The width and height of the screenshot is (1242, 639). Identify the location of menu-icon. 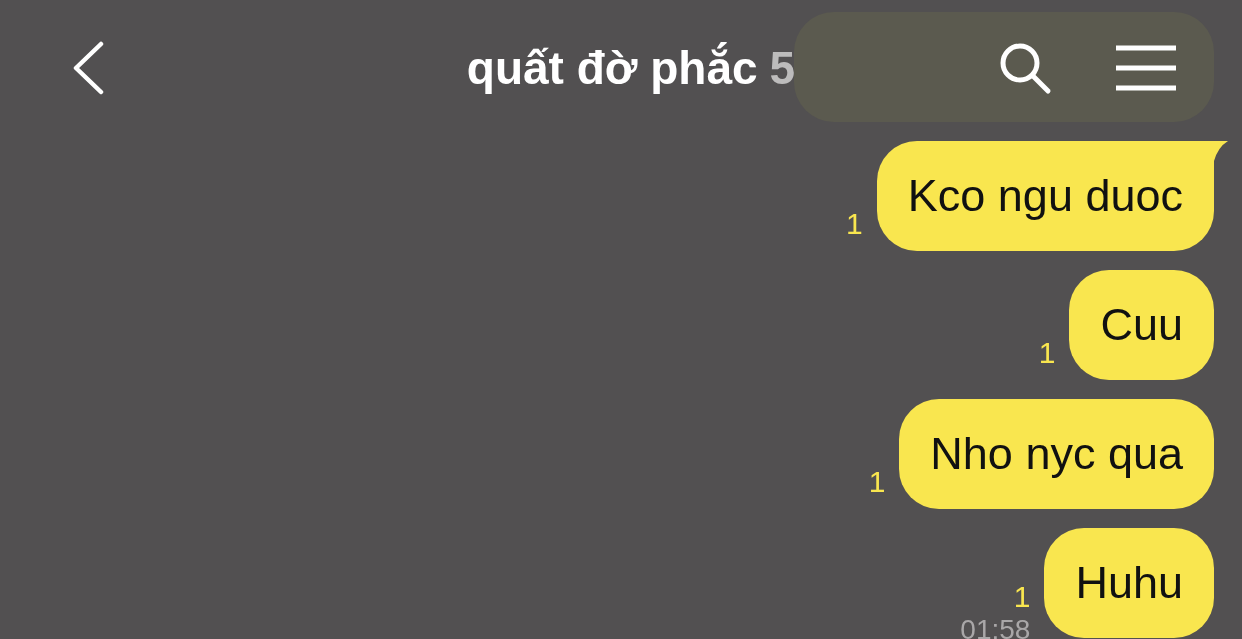
(1146, 68).